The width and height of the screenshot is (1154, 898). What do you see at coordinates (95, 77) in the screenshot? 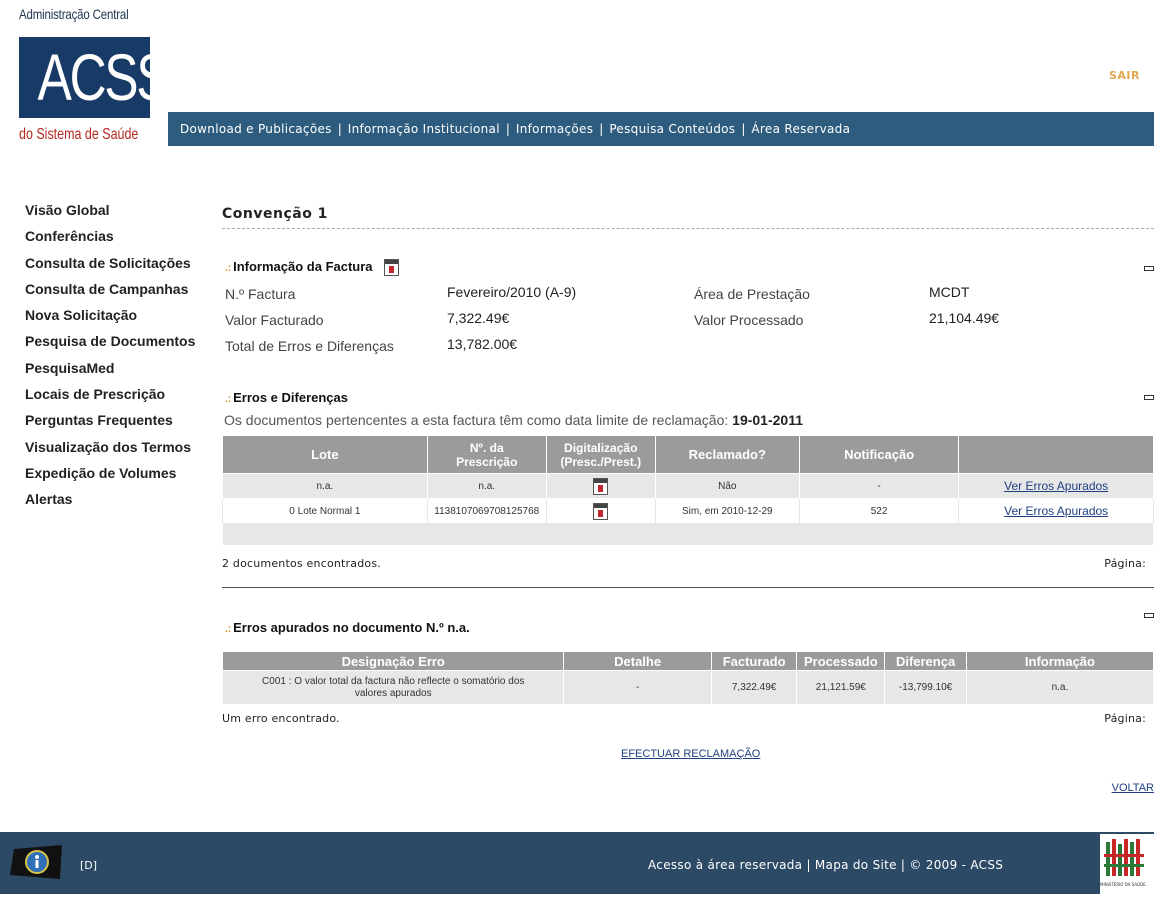
I see `acss-logo: ACSS` at bounding box center [95, 77].